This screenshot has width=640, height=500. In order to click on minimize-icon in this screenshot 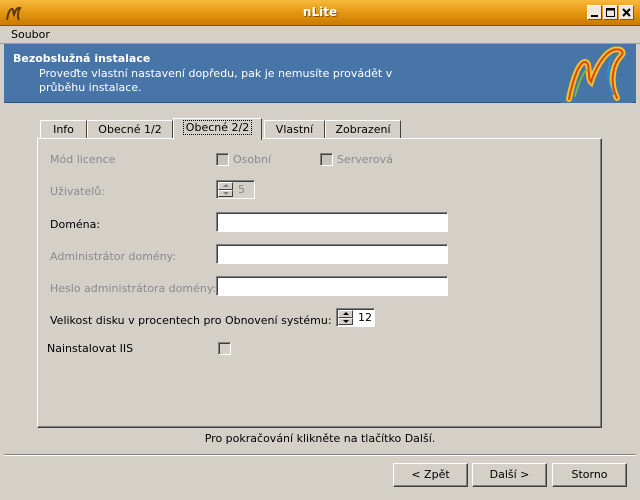, I will do `click(594, 12)`.